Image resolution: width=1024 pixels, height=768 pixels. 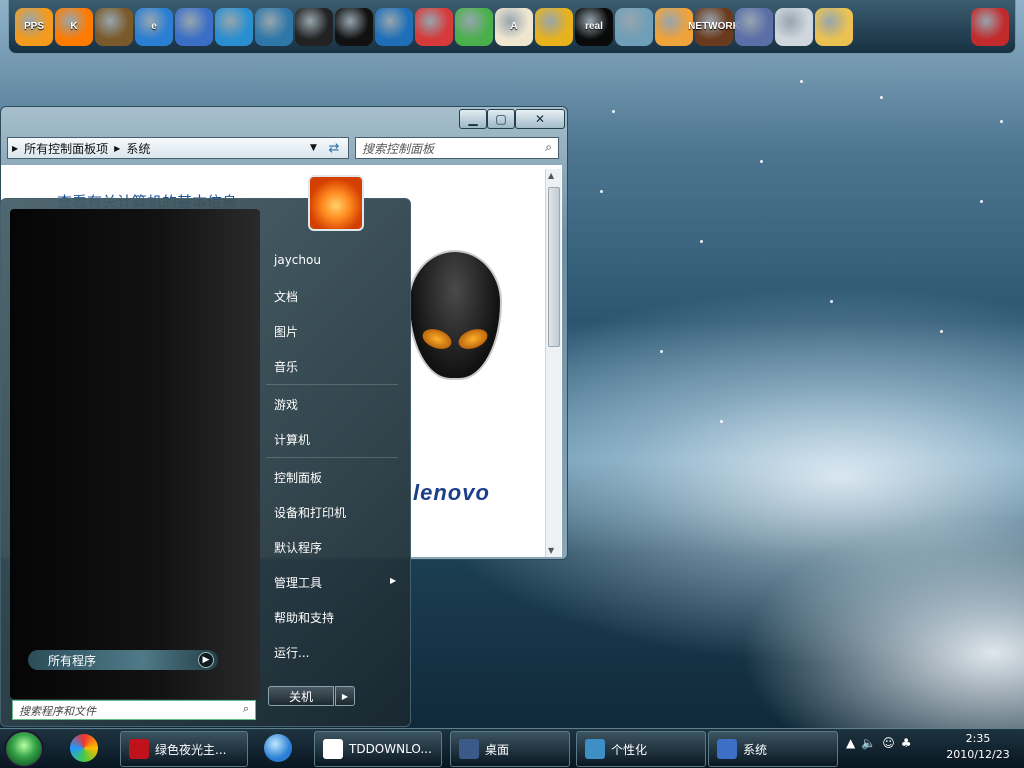 What do you see at coordinates (594, 26) in the screenshot?
I see `realplayer-icon: real` at bounding box center [594, 26].